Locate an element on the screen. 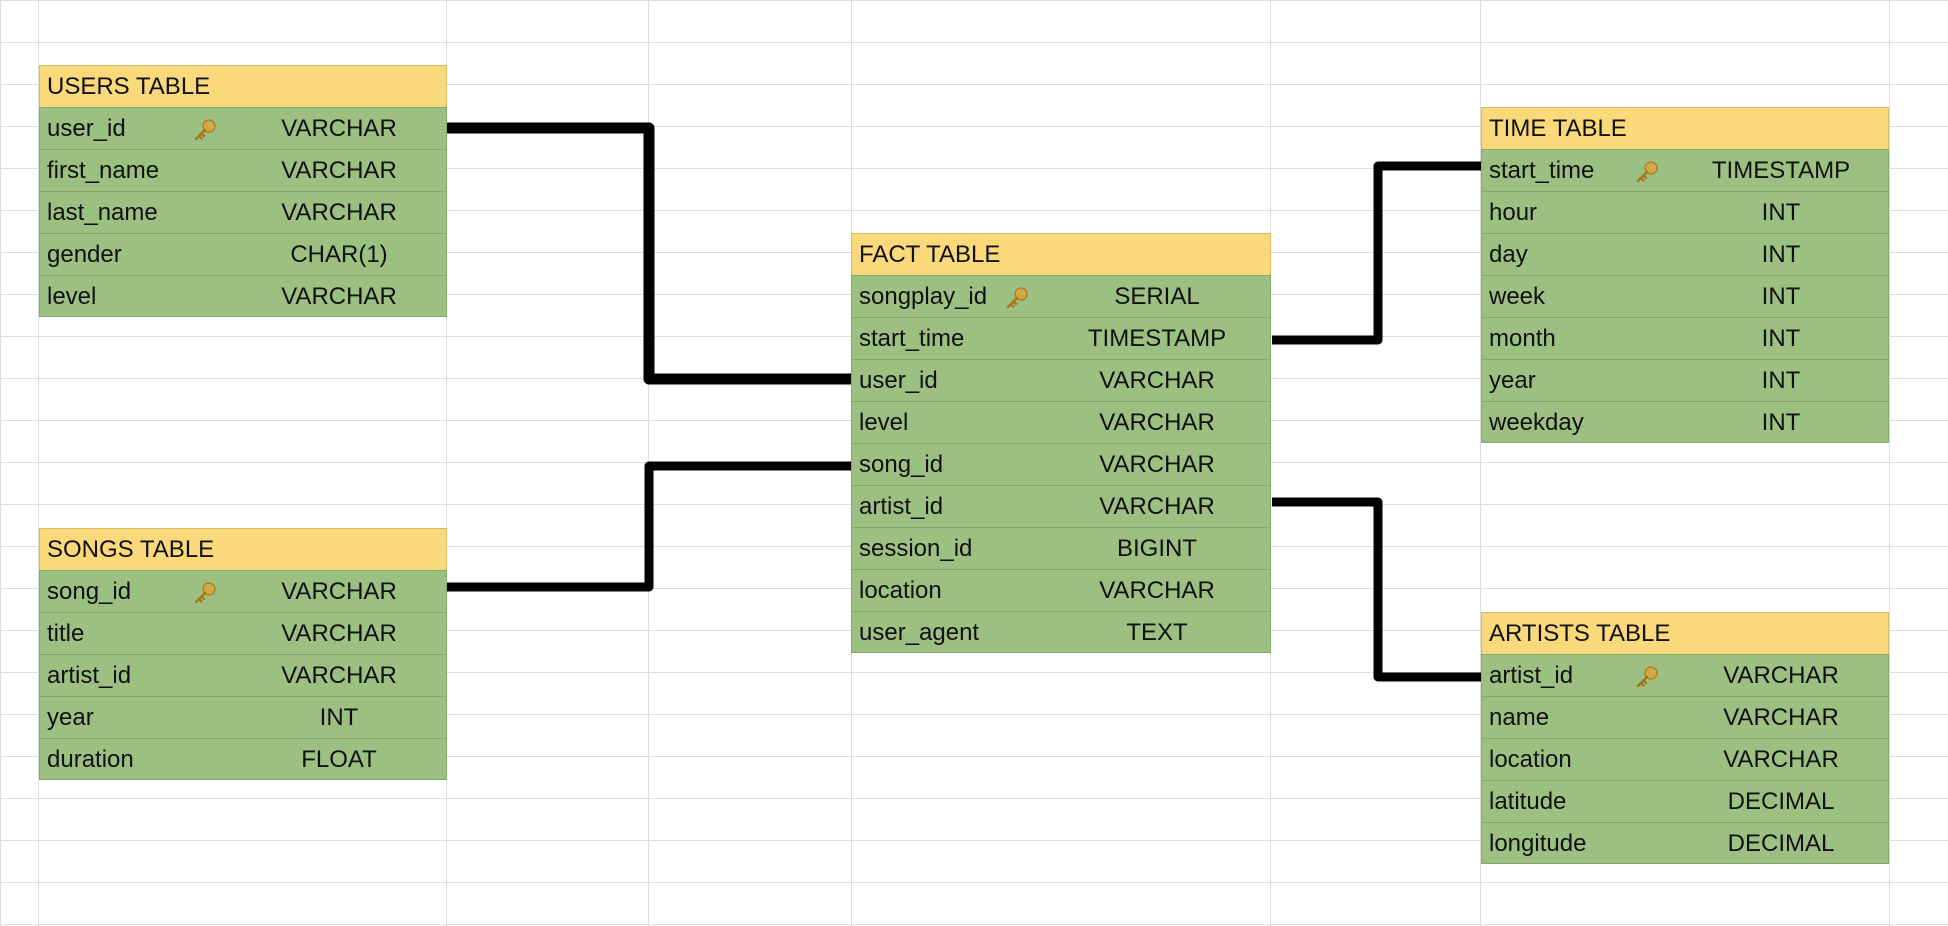 This screenshot has width=1948, height=926. column-type: FLOAT is located at coordinates (339, 759).